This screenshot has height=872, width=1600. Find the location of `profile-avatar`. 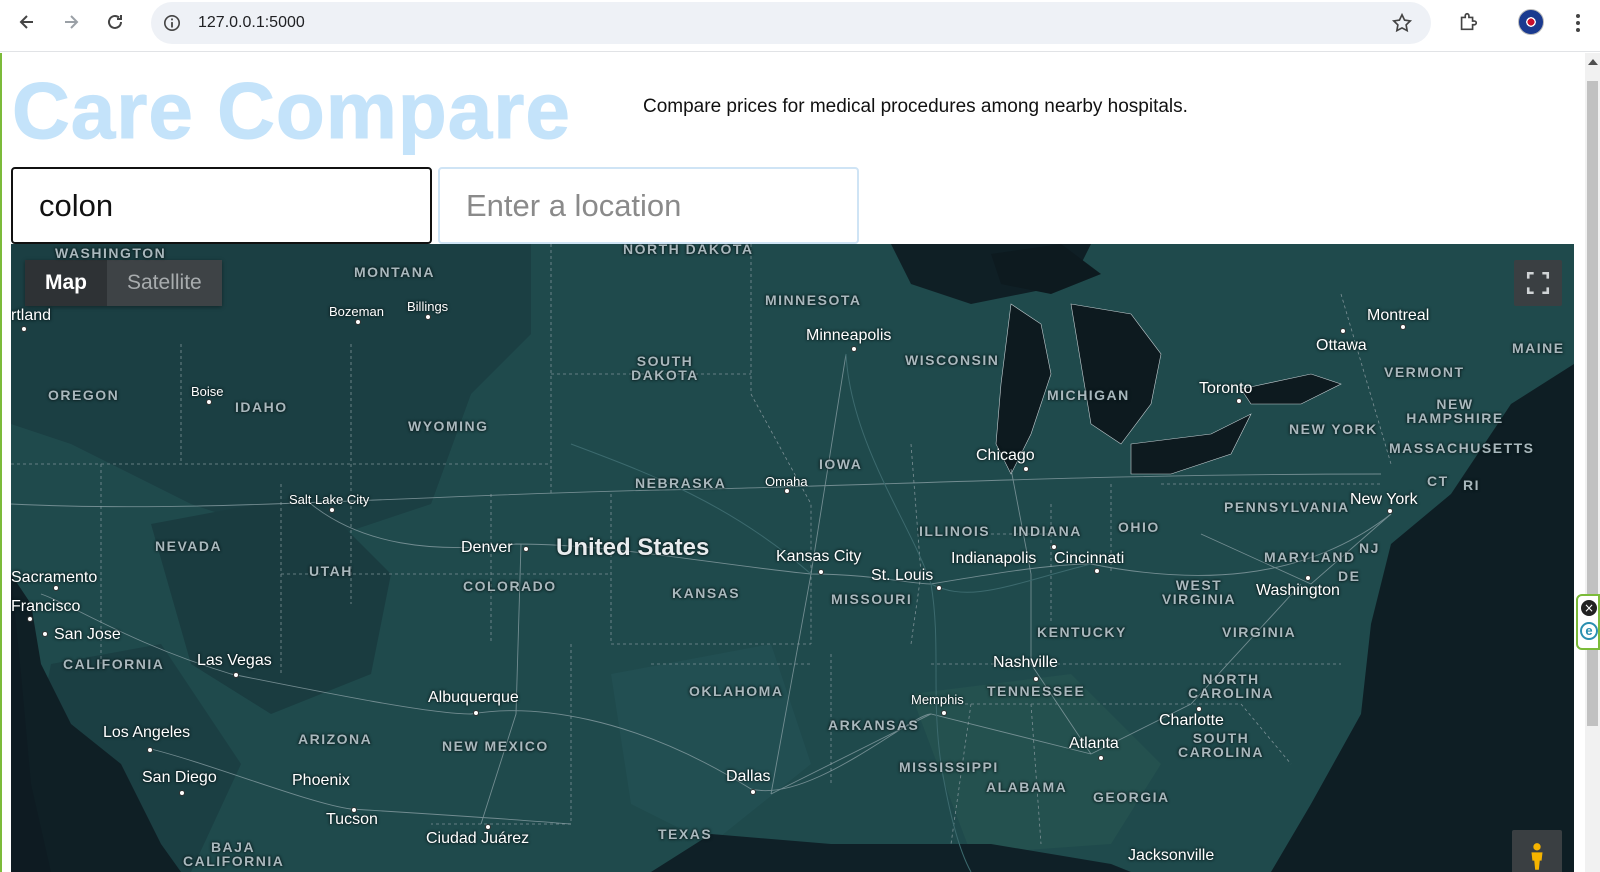

profile-avatar is located at coordinates (1531, 22).